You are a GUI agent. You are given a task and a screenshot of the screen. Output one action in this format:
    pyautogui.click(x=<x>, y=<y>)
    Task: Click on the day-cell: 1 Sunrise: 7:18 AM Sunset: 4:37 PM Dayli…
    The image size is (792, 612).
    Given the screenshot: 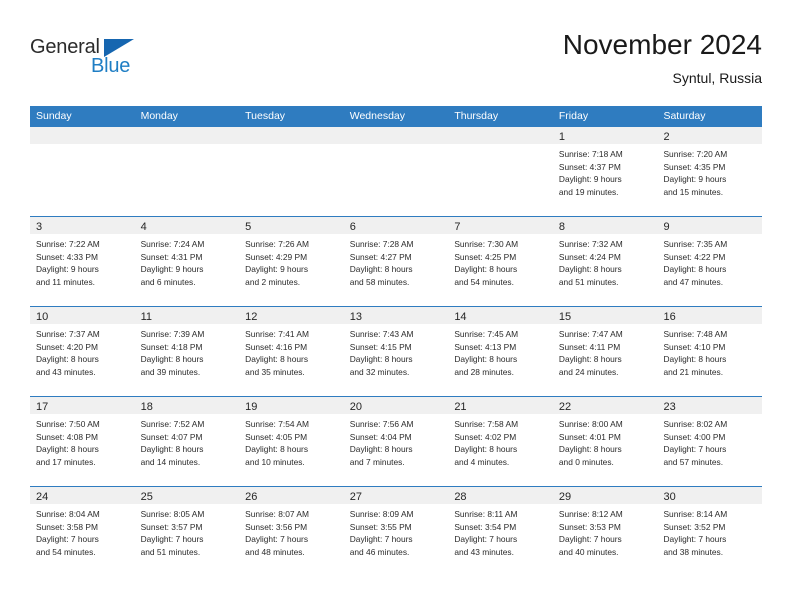 What is the action you would take?
    pyautogui.click(x=605, y=171)
    